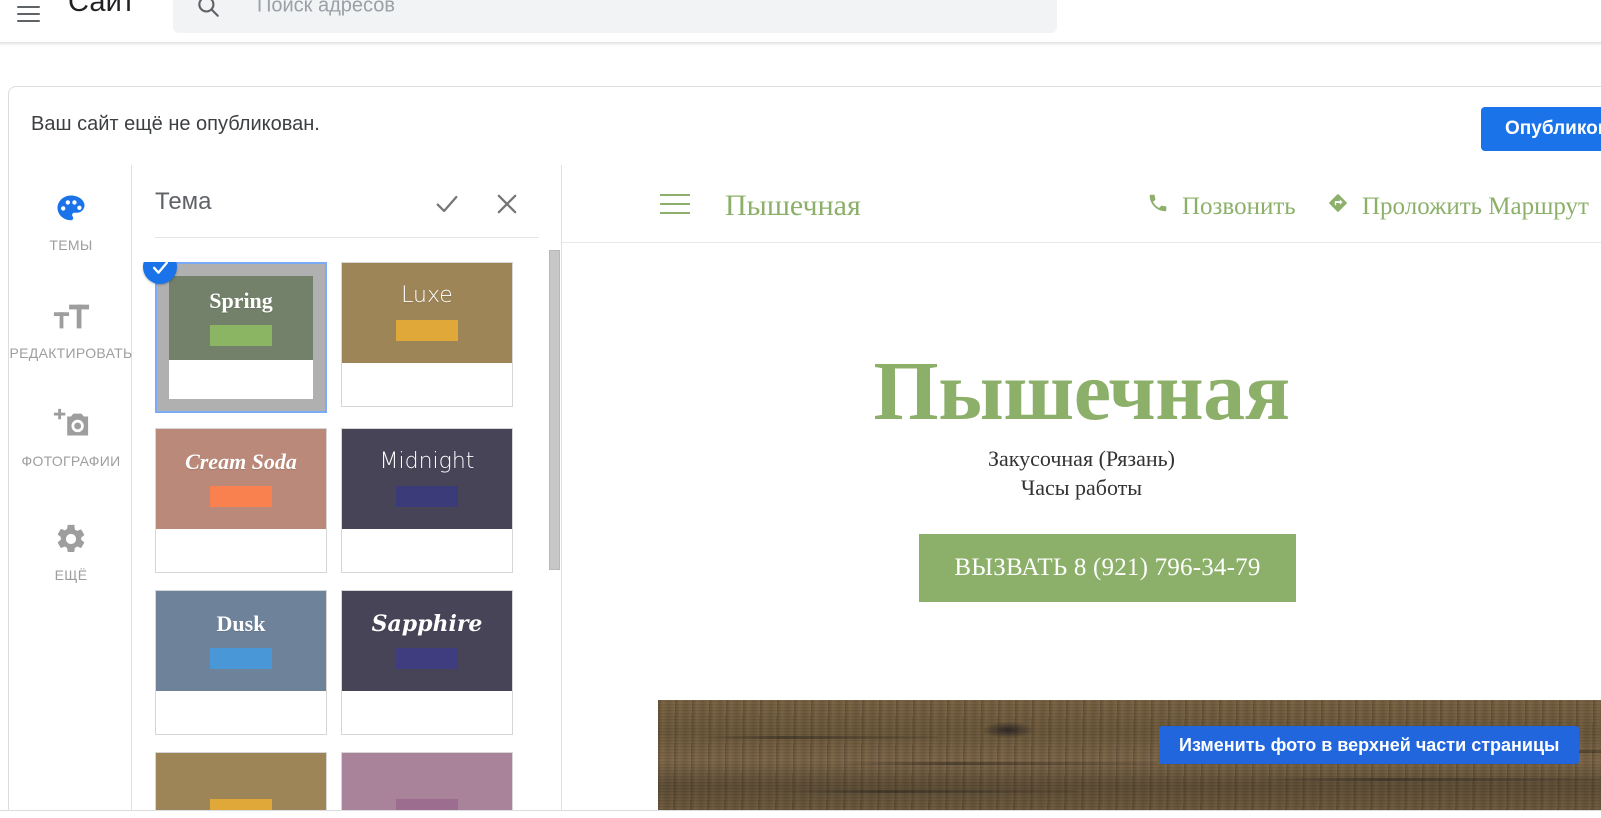  What do you see at coordinates (102, 9) in the screenshot?
I see `app-title: Сайт` at bounding box center [102, 9].